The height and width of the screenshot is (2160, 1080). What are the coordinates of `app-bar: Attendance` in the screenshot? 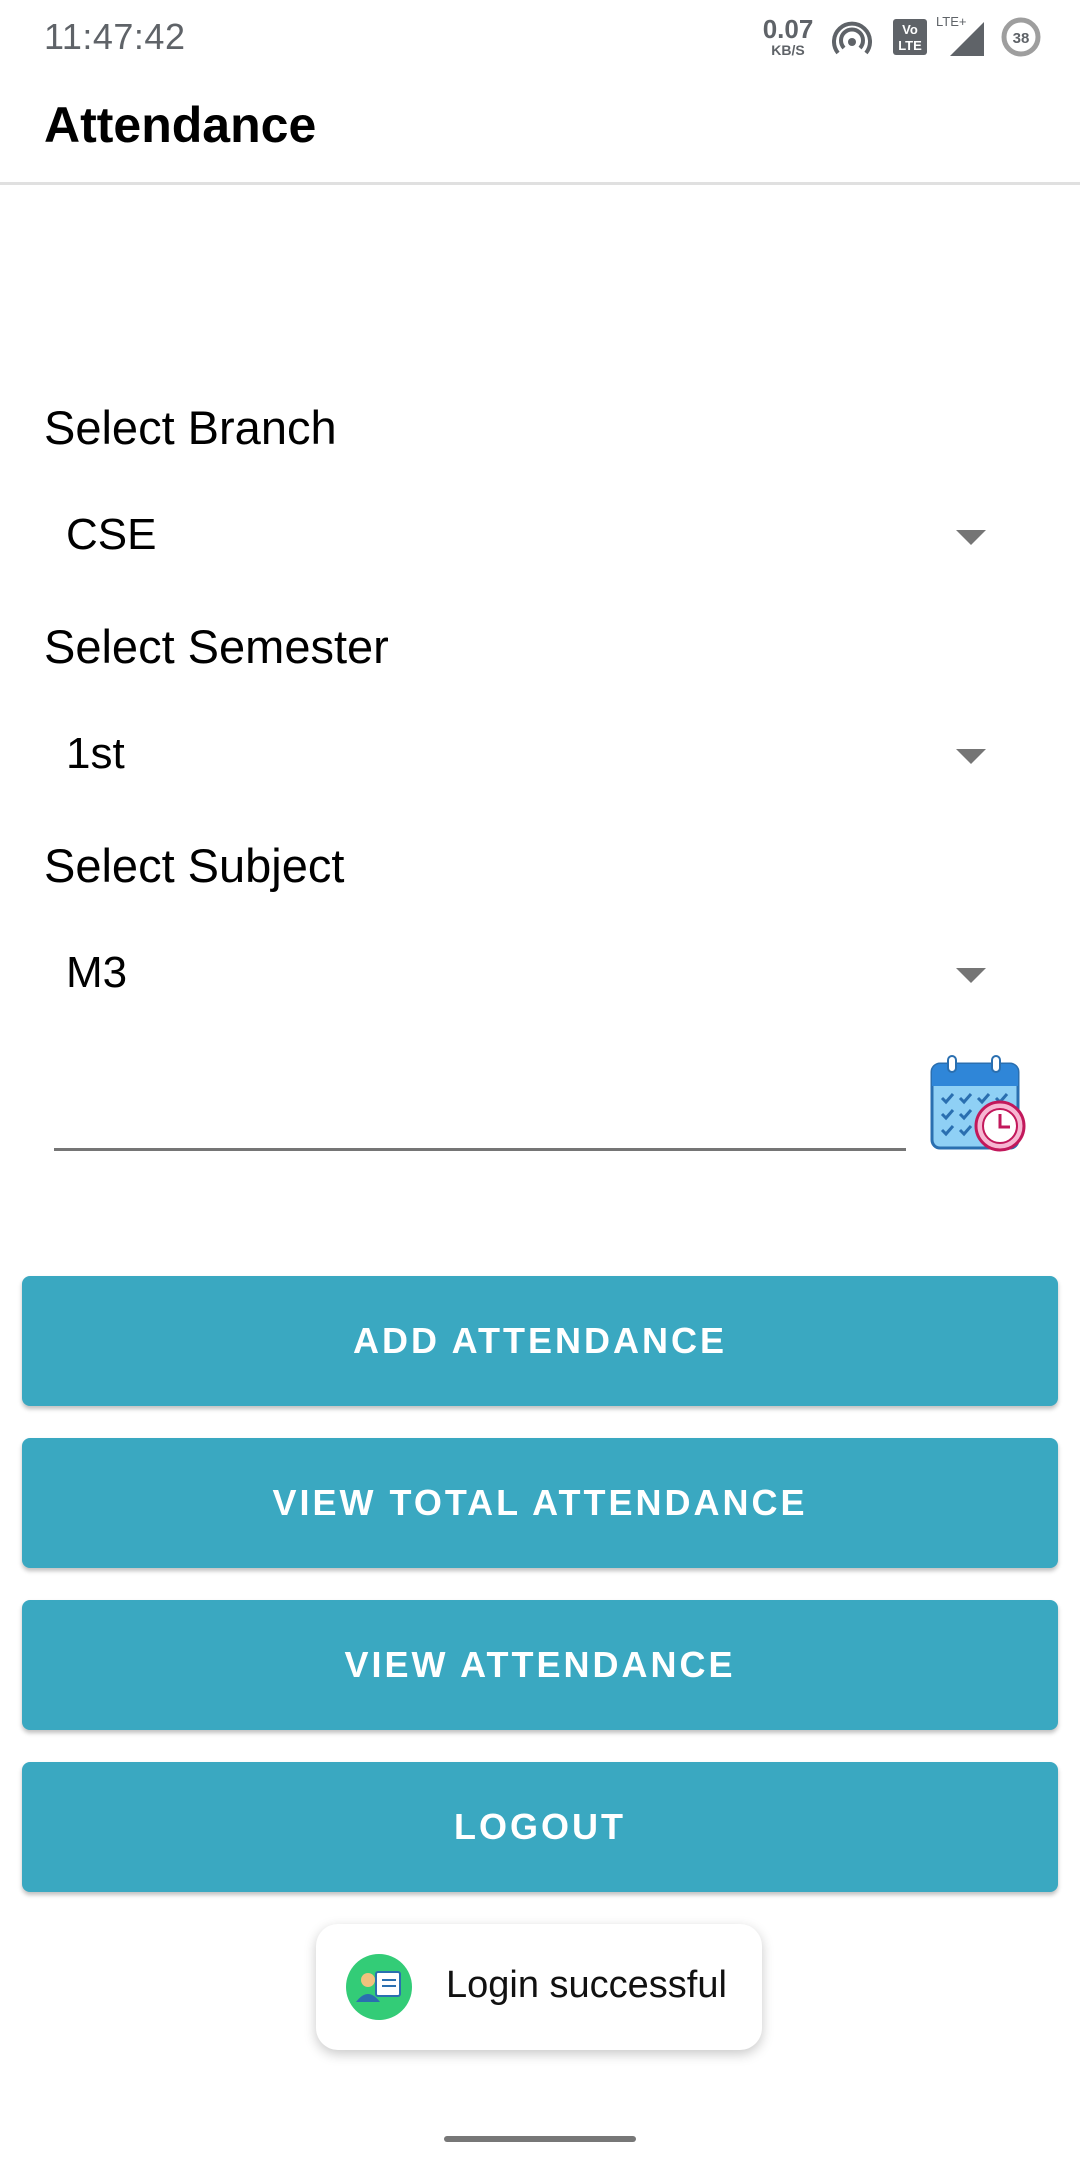 It's located at (540, 128).